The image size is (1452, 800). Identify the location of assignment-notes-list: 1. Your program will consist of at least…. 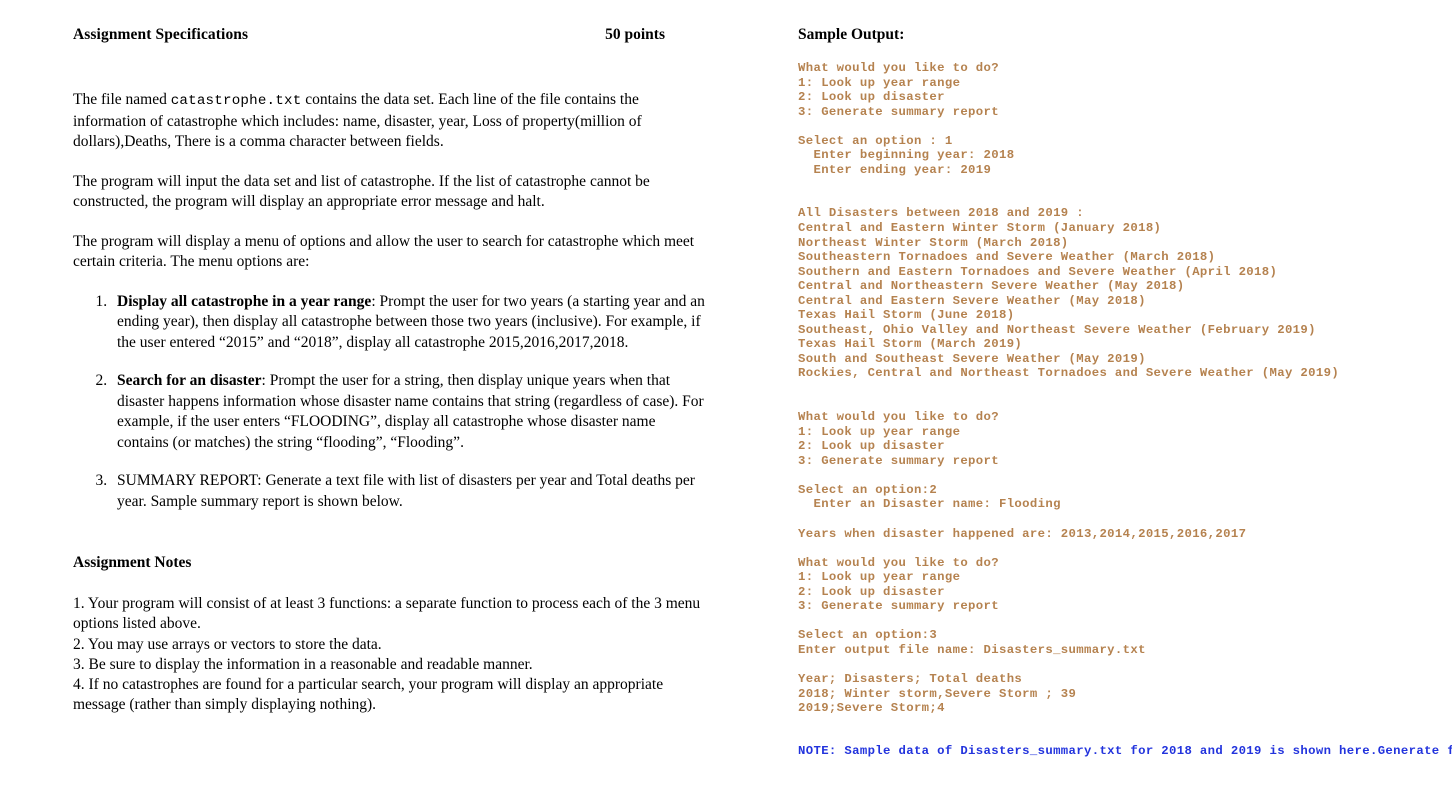
(389, 655).